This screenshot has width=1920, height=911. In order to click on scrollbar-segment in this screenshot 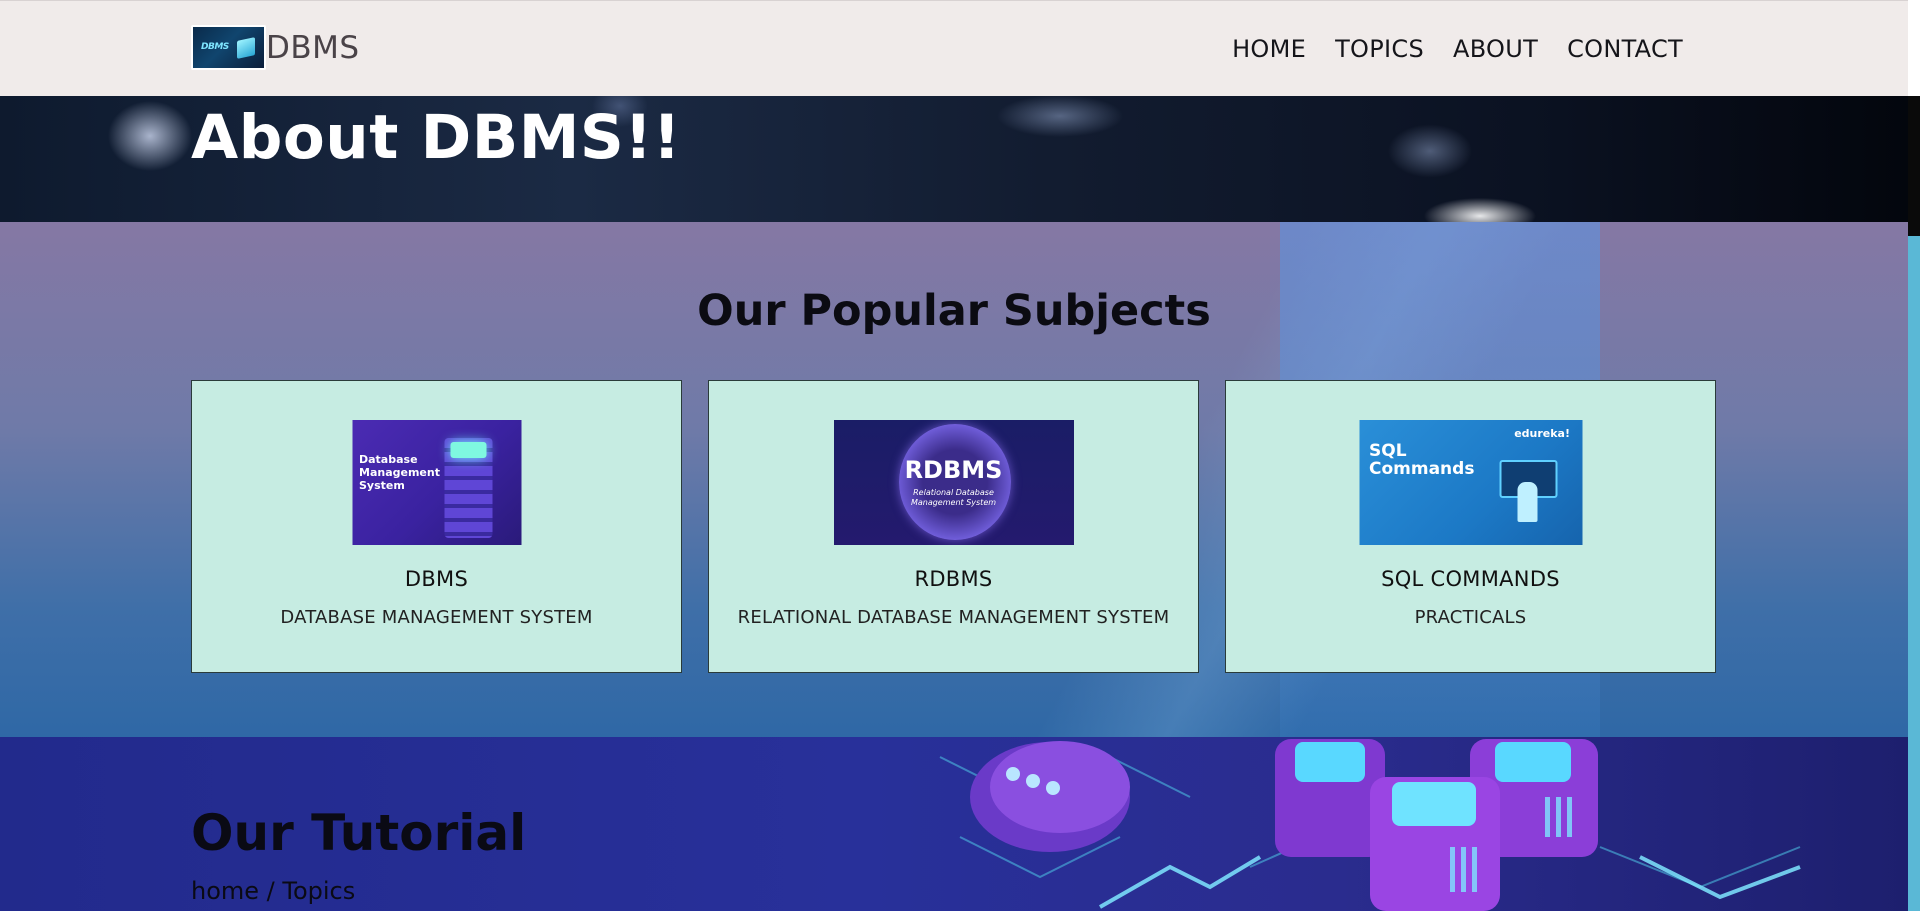, I will do `click(1914, 166)`.